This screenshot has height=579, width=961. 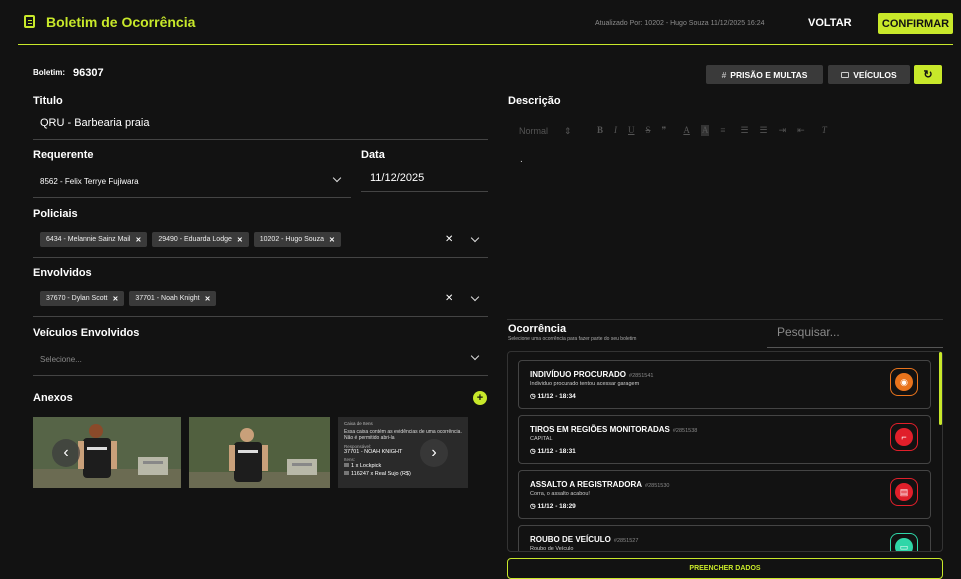 What do you see at coordinates (824, 130) in the screenshot?
I see `clear-format-icon: T` at bounding box center [824, 130].